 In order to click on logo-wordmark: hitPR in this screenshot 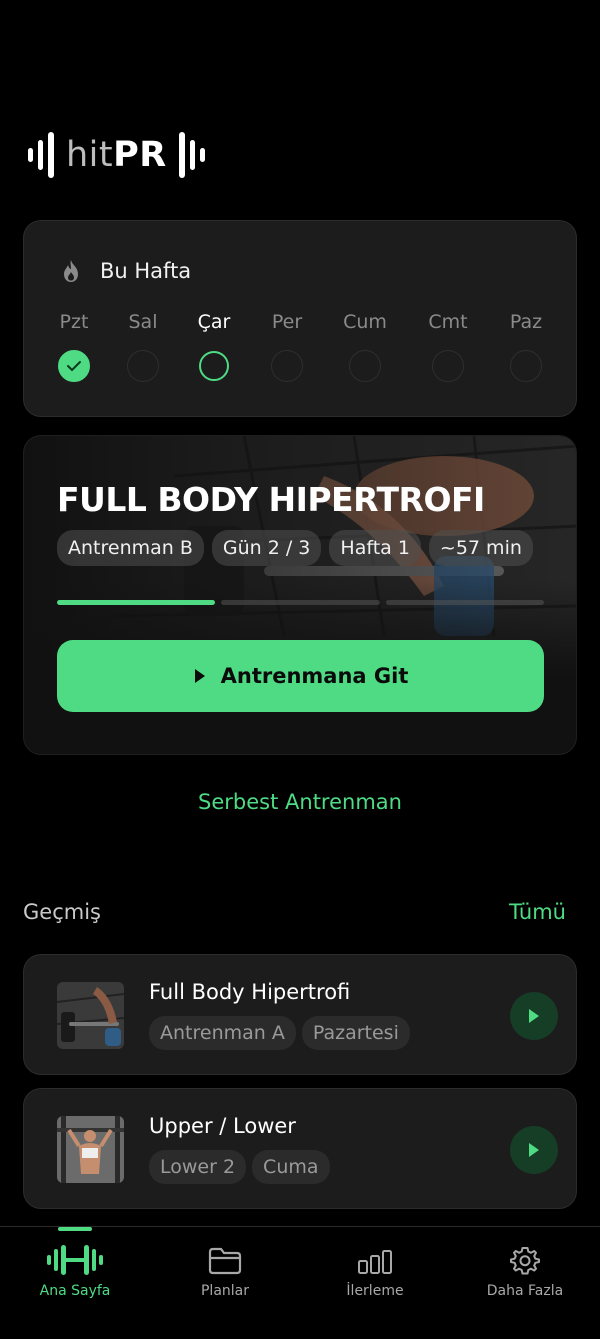, I will do `click(116, 154)`.